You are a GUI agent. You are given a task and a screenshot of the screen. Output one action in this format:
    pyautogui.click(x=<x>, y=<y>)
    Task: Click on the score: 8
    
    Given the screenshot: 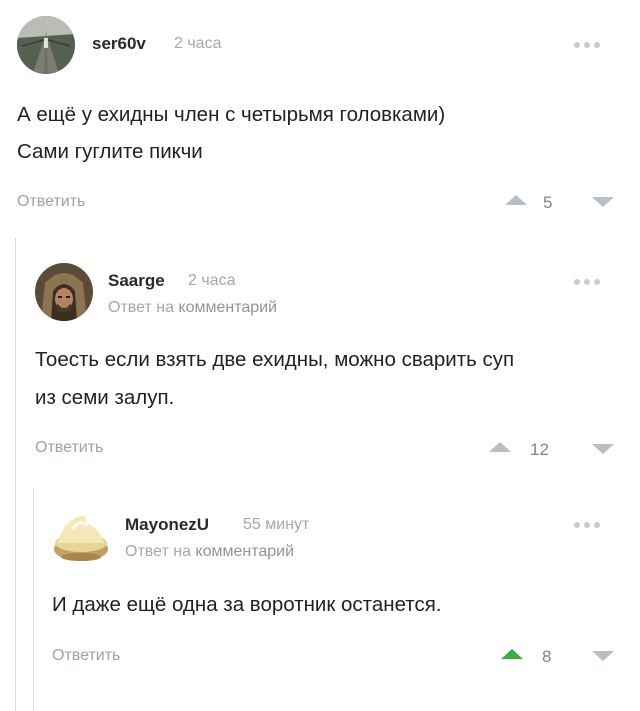 What is the action you would take?
    pyautogui.click(x=547, y=656)
    